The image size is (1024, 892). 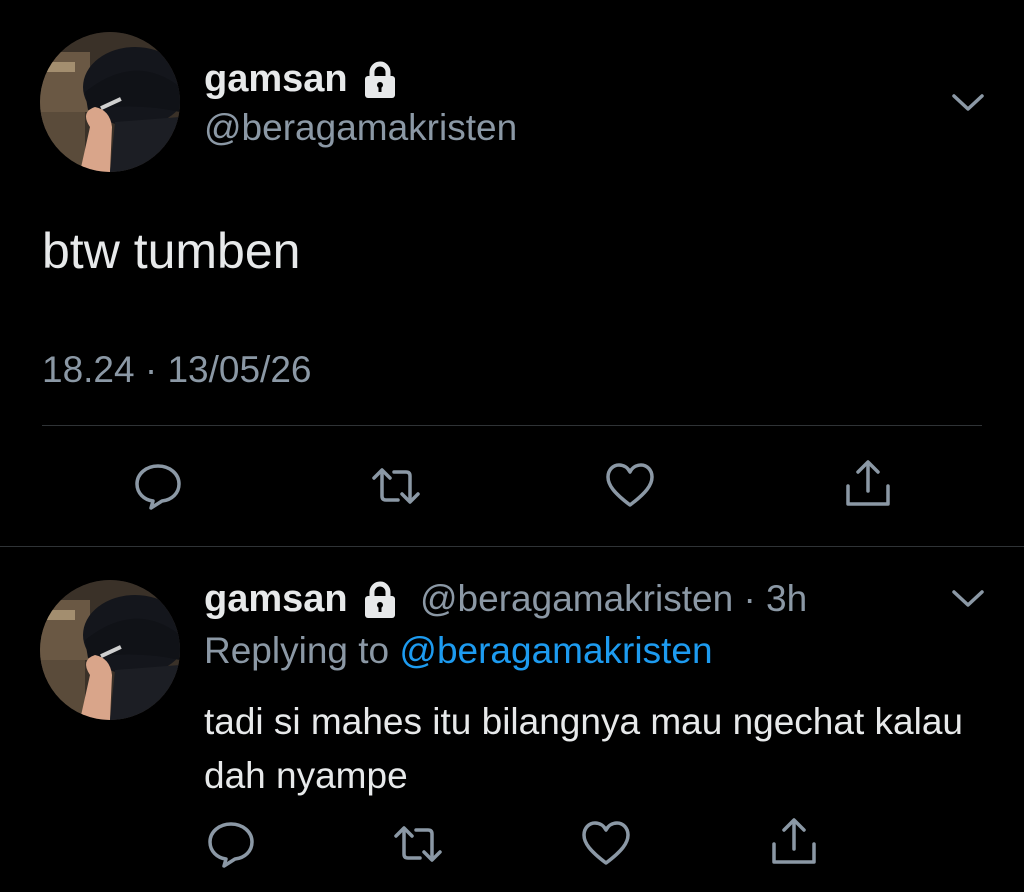 I want to click on reply-author-display-name: gamsan, so click(x=276, y=599).